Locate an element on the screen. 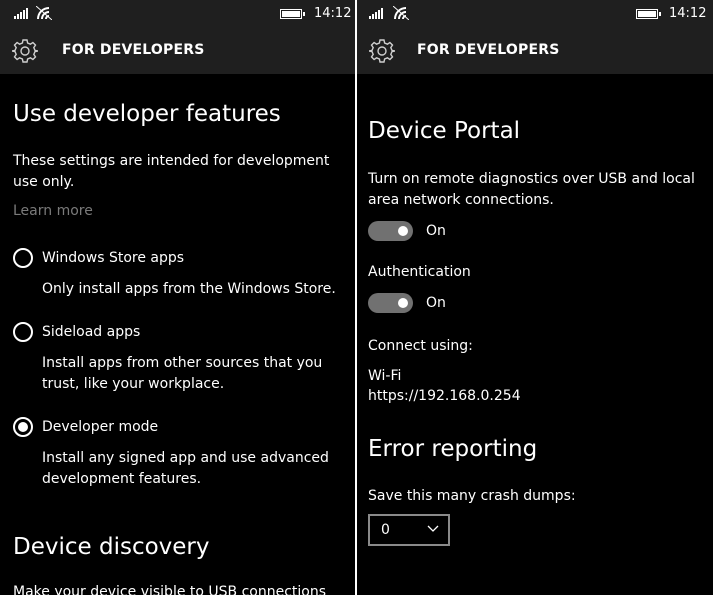  section-heading-developer-features: Use developer features is located at coordinates (147, 114).